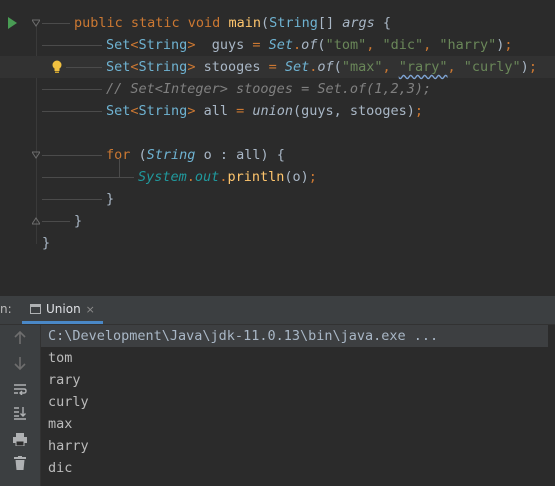  I want to click on code-token: o : all) {, so click(240, 155).